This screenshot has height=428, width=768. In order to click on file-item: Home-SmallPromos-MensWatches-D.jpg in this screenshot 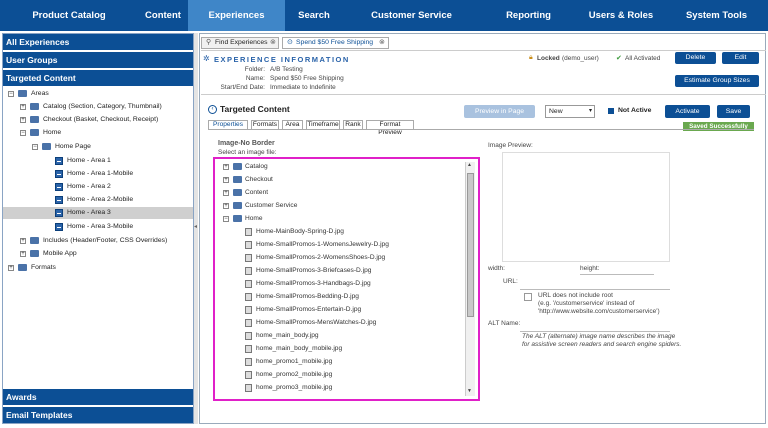, I will do `click(339, 323)`.